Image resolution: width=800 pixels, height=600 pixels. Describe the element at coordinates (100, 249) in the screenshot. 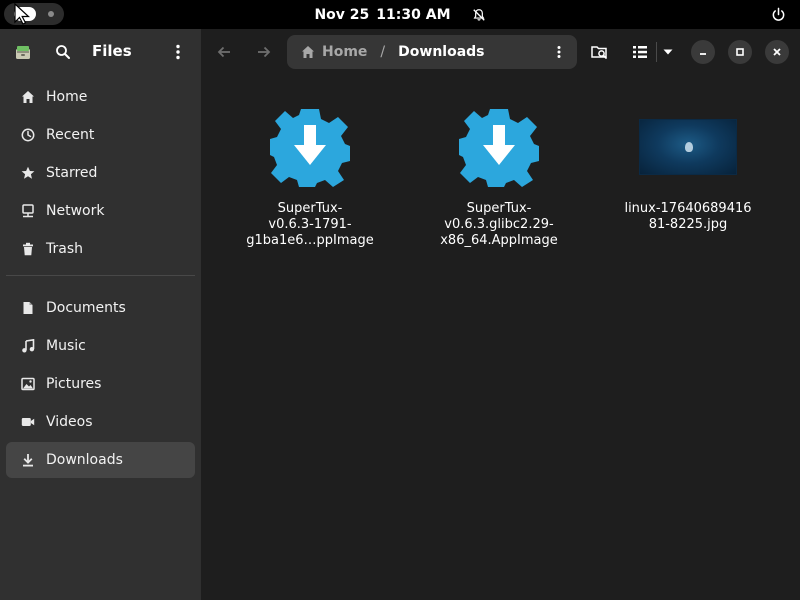

I see `sidebar-item-trash: Trash` at that location.